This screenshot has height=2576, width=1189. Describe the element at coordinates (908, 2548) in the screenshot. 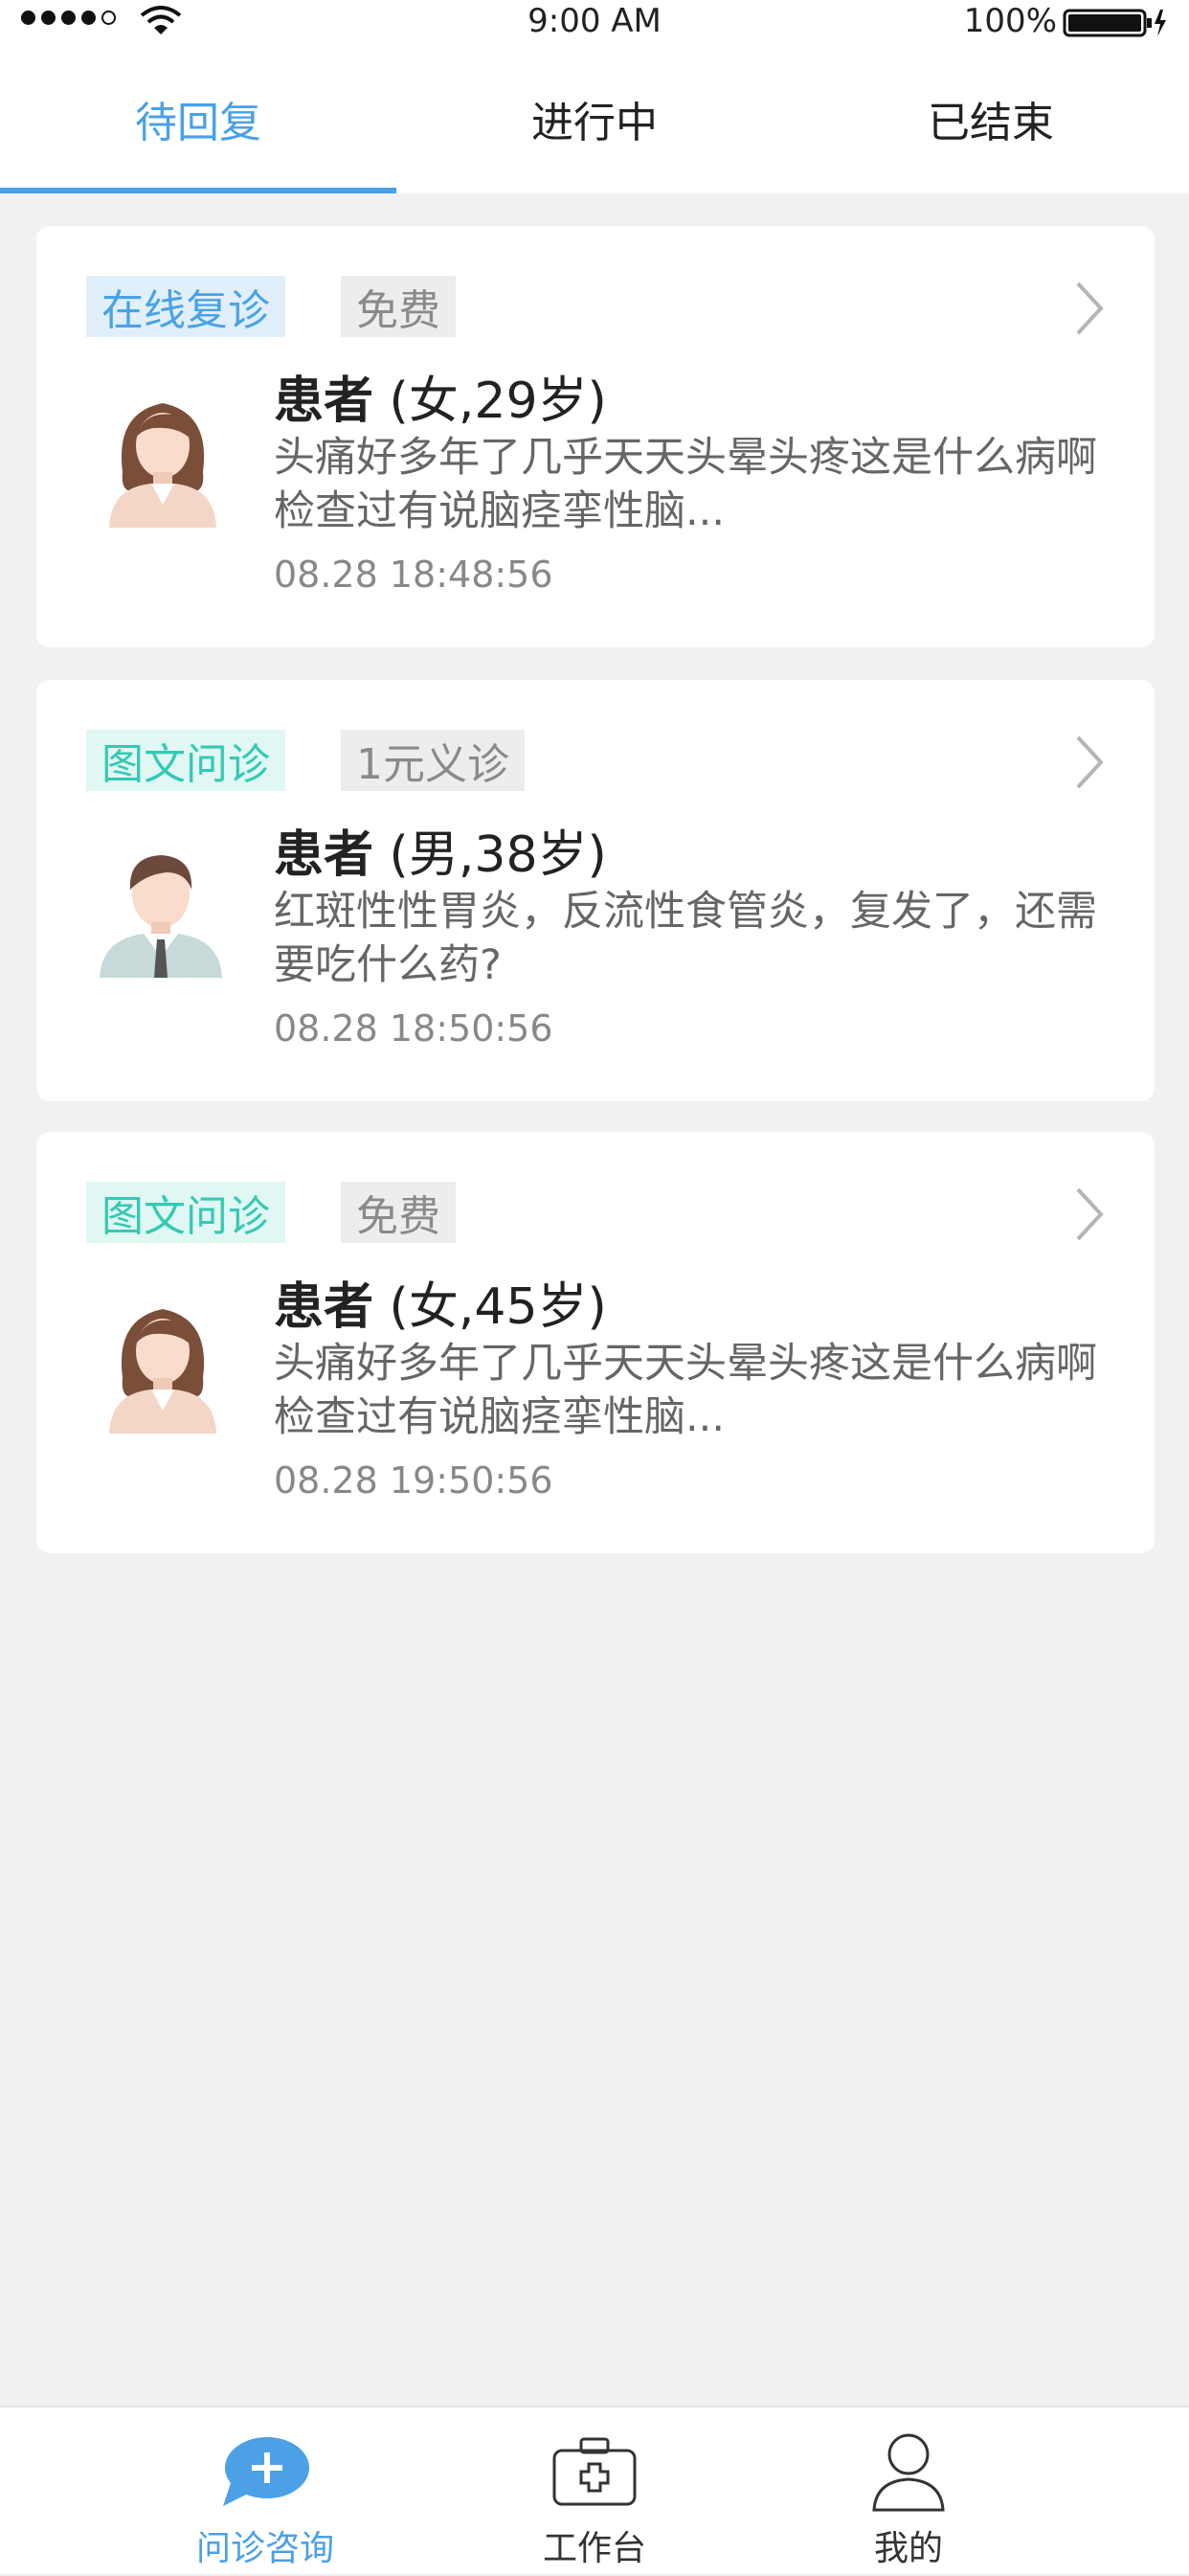

I see `nav-label: 我的` at that location.